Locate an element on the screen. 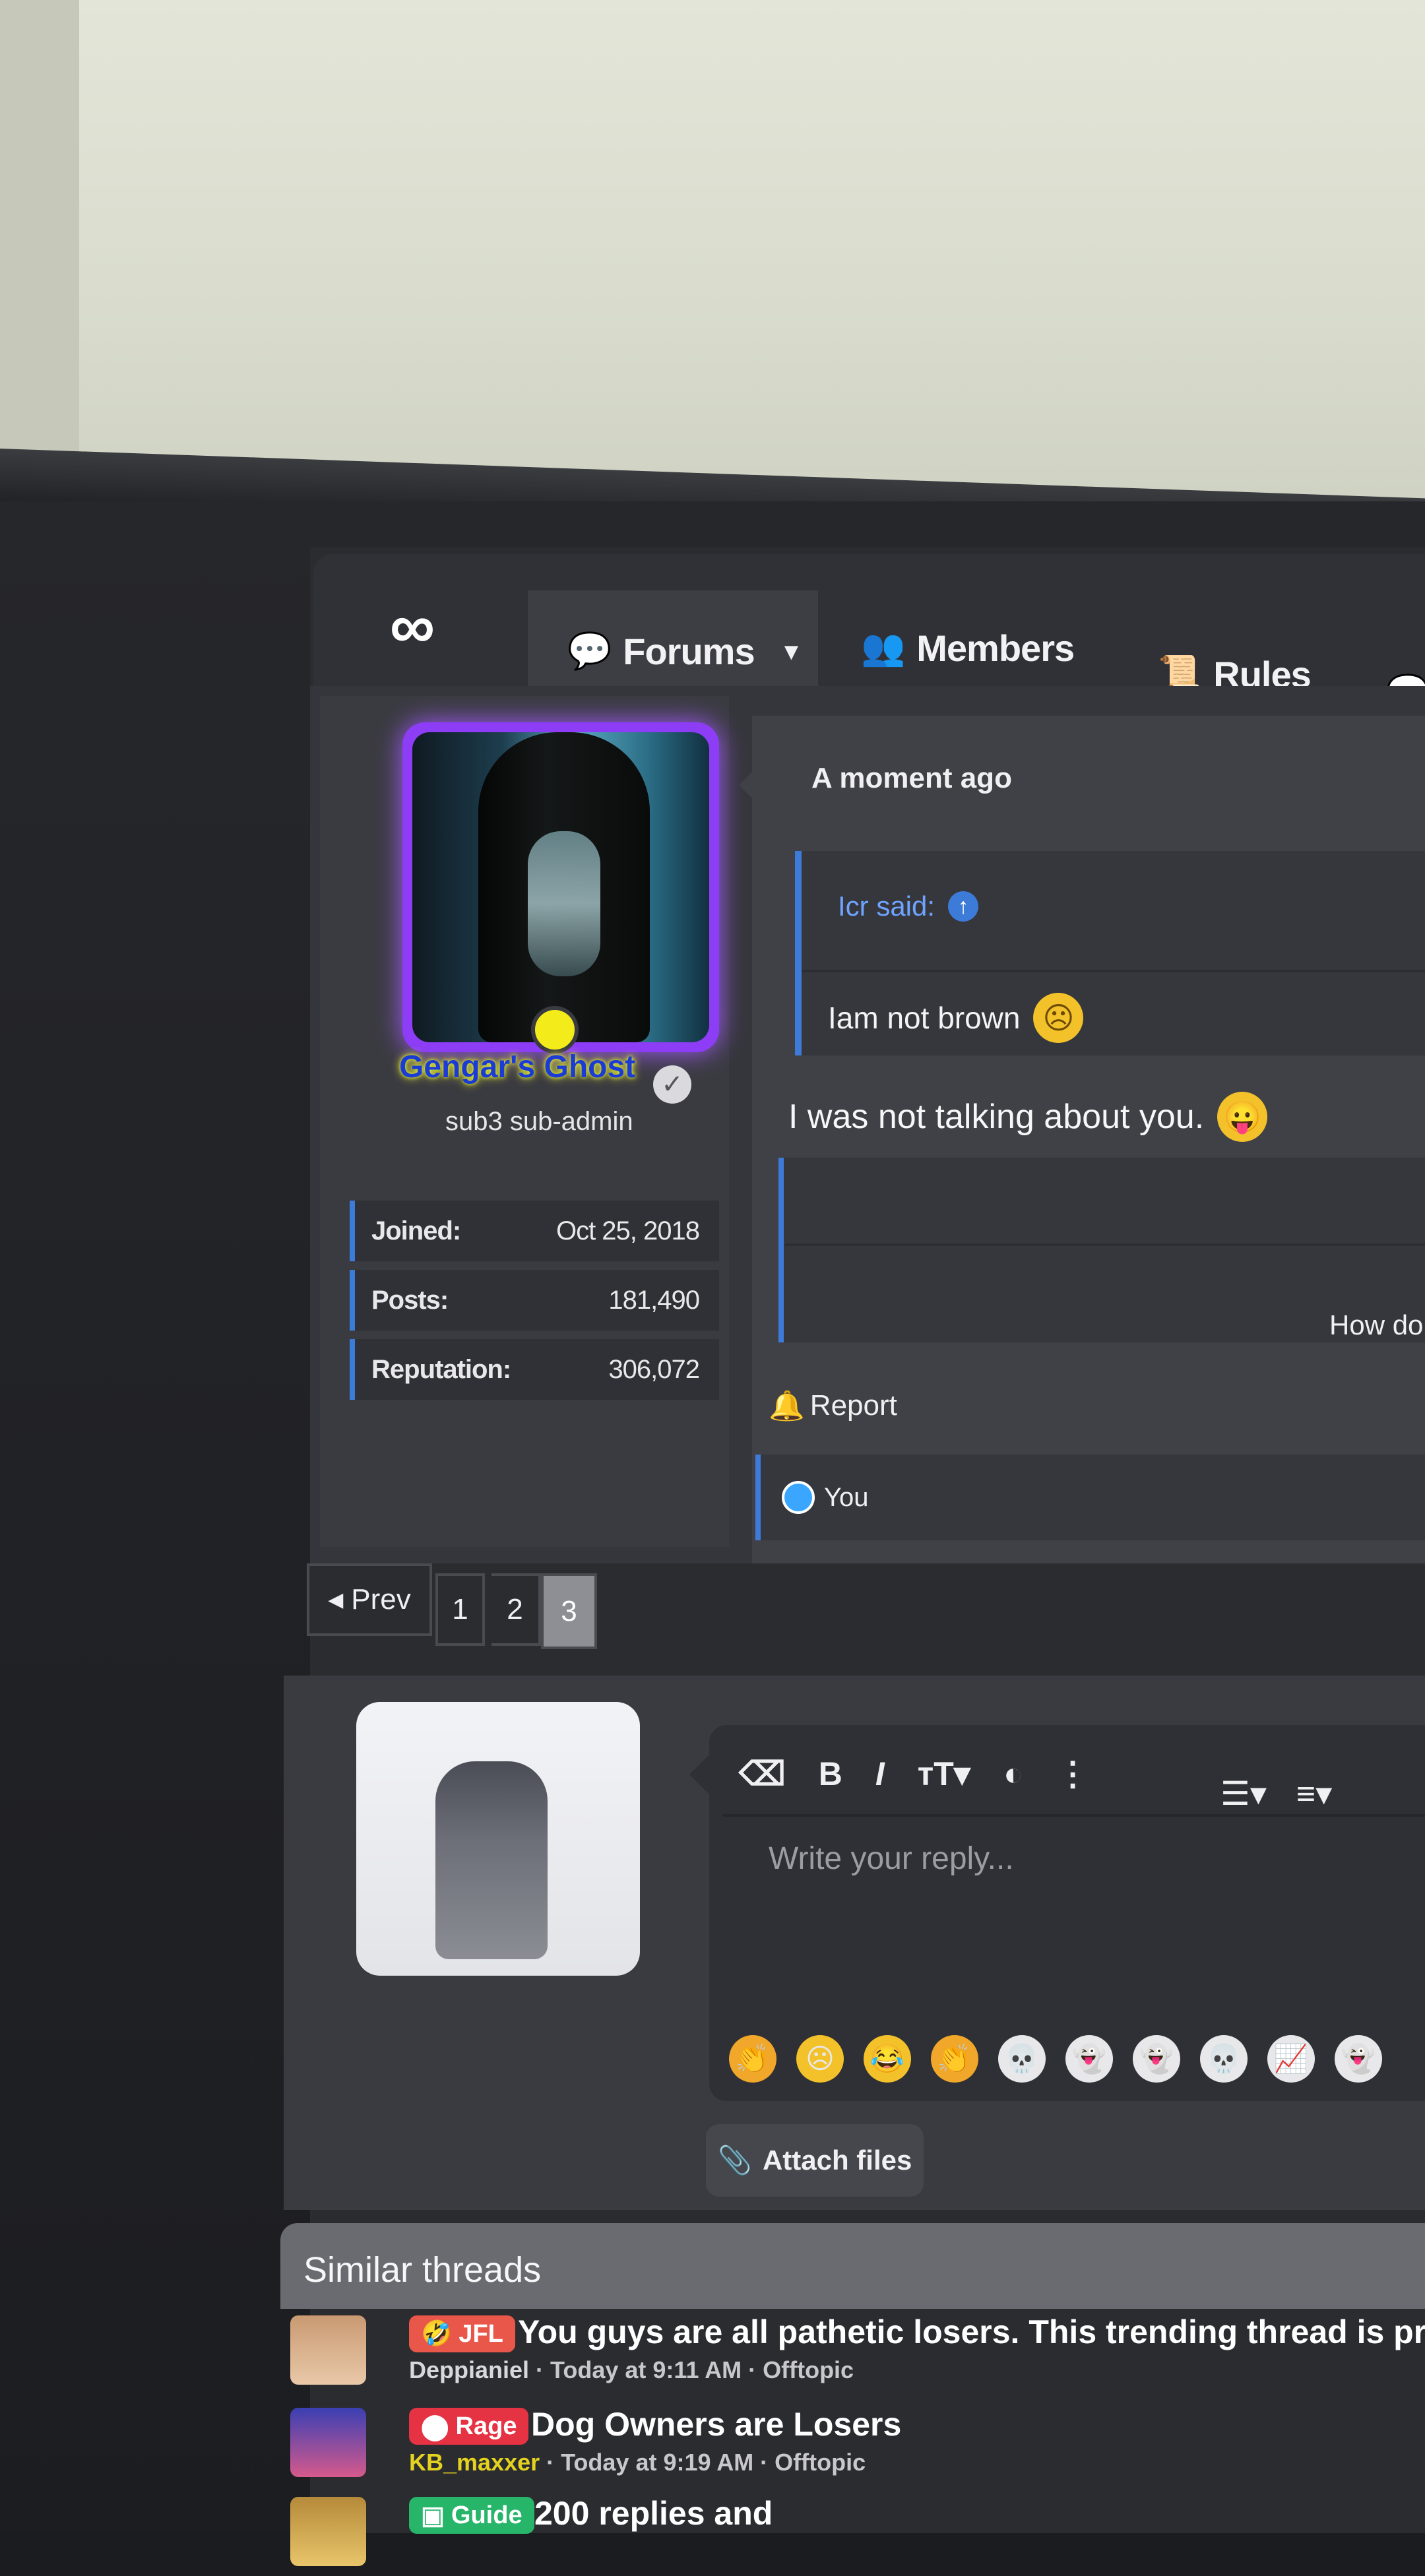 The image size is (1425, 2576). quote-header: Icr said: ↑ is located at coordinates (908, 906).